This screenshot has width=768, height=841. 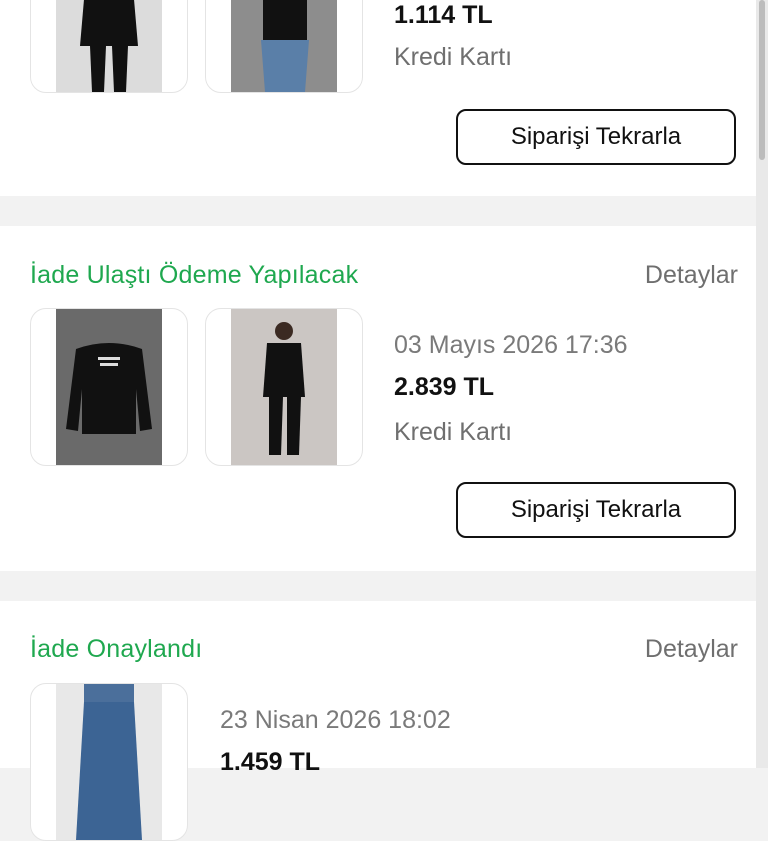 I want to click on order-amount: 1.459 TL, so click(x=270, y=762).